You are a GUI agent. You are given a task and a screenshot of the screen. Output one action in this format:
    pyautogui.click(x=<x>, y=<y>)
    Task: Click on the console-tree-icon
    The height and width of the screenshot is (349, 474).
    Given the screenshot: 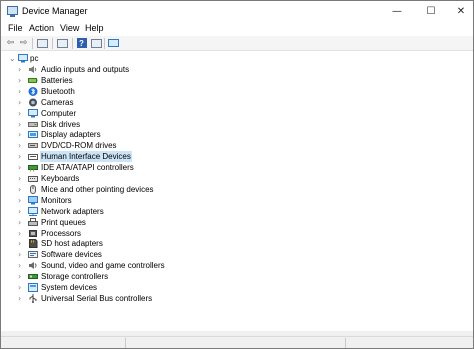 What is the action you would take?
    pyautogui.click(x=42, y=43)
    